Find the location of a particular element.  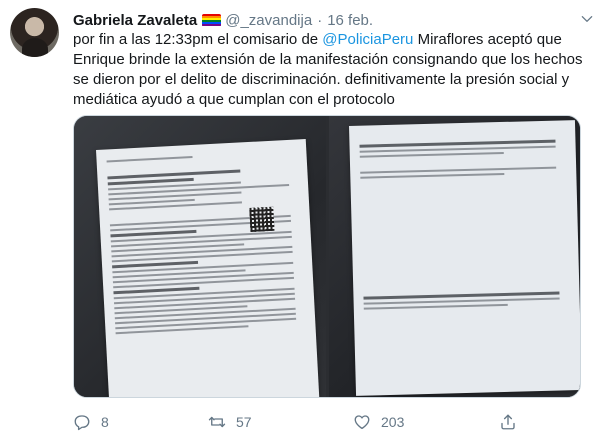

like-button: 203 is located at coordinates (378, 422).